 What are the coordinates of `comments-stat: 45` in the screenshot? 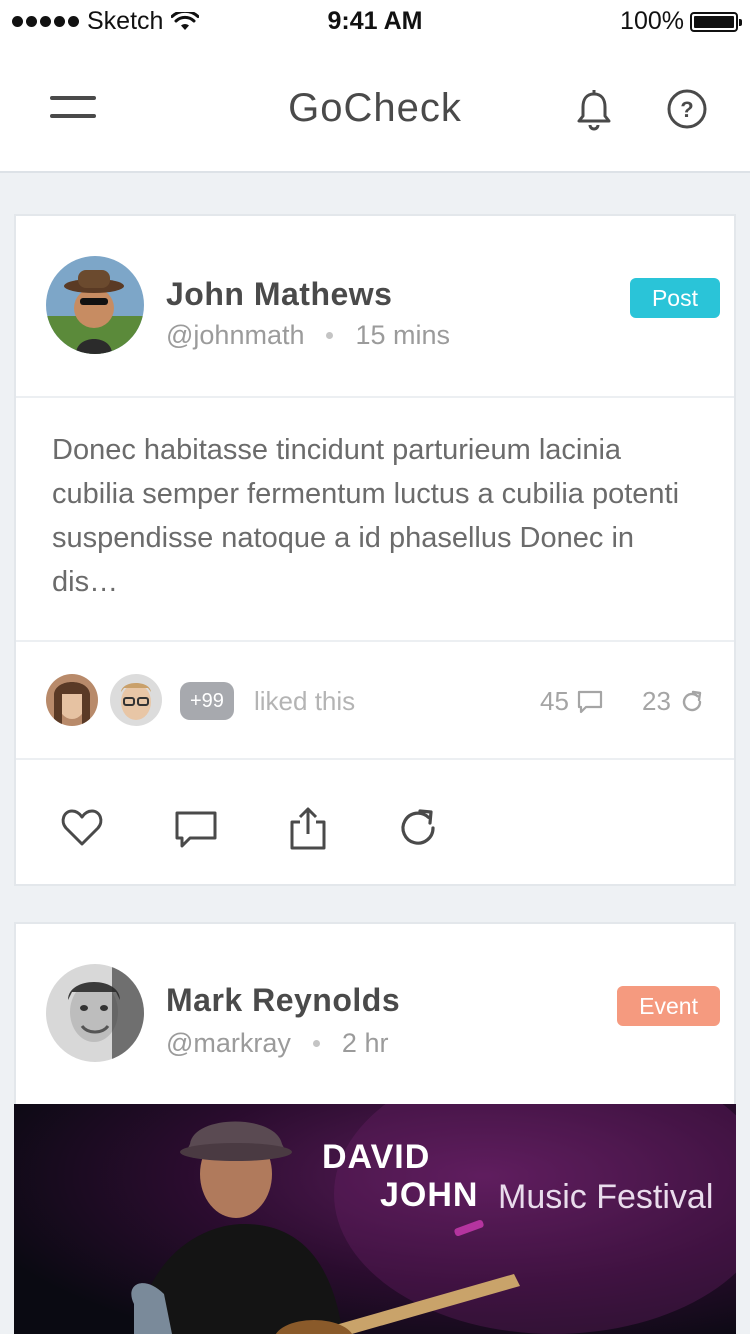 It's located at (571, 701).